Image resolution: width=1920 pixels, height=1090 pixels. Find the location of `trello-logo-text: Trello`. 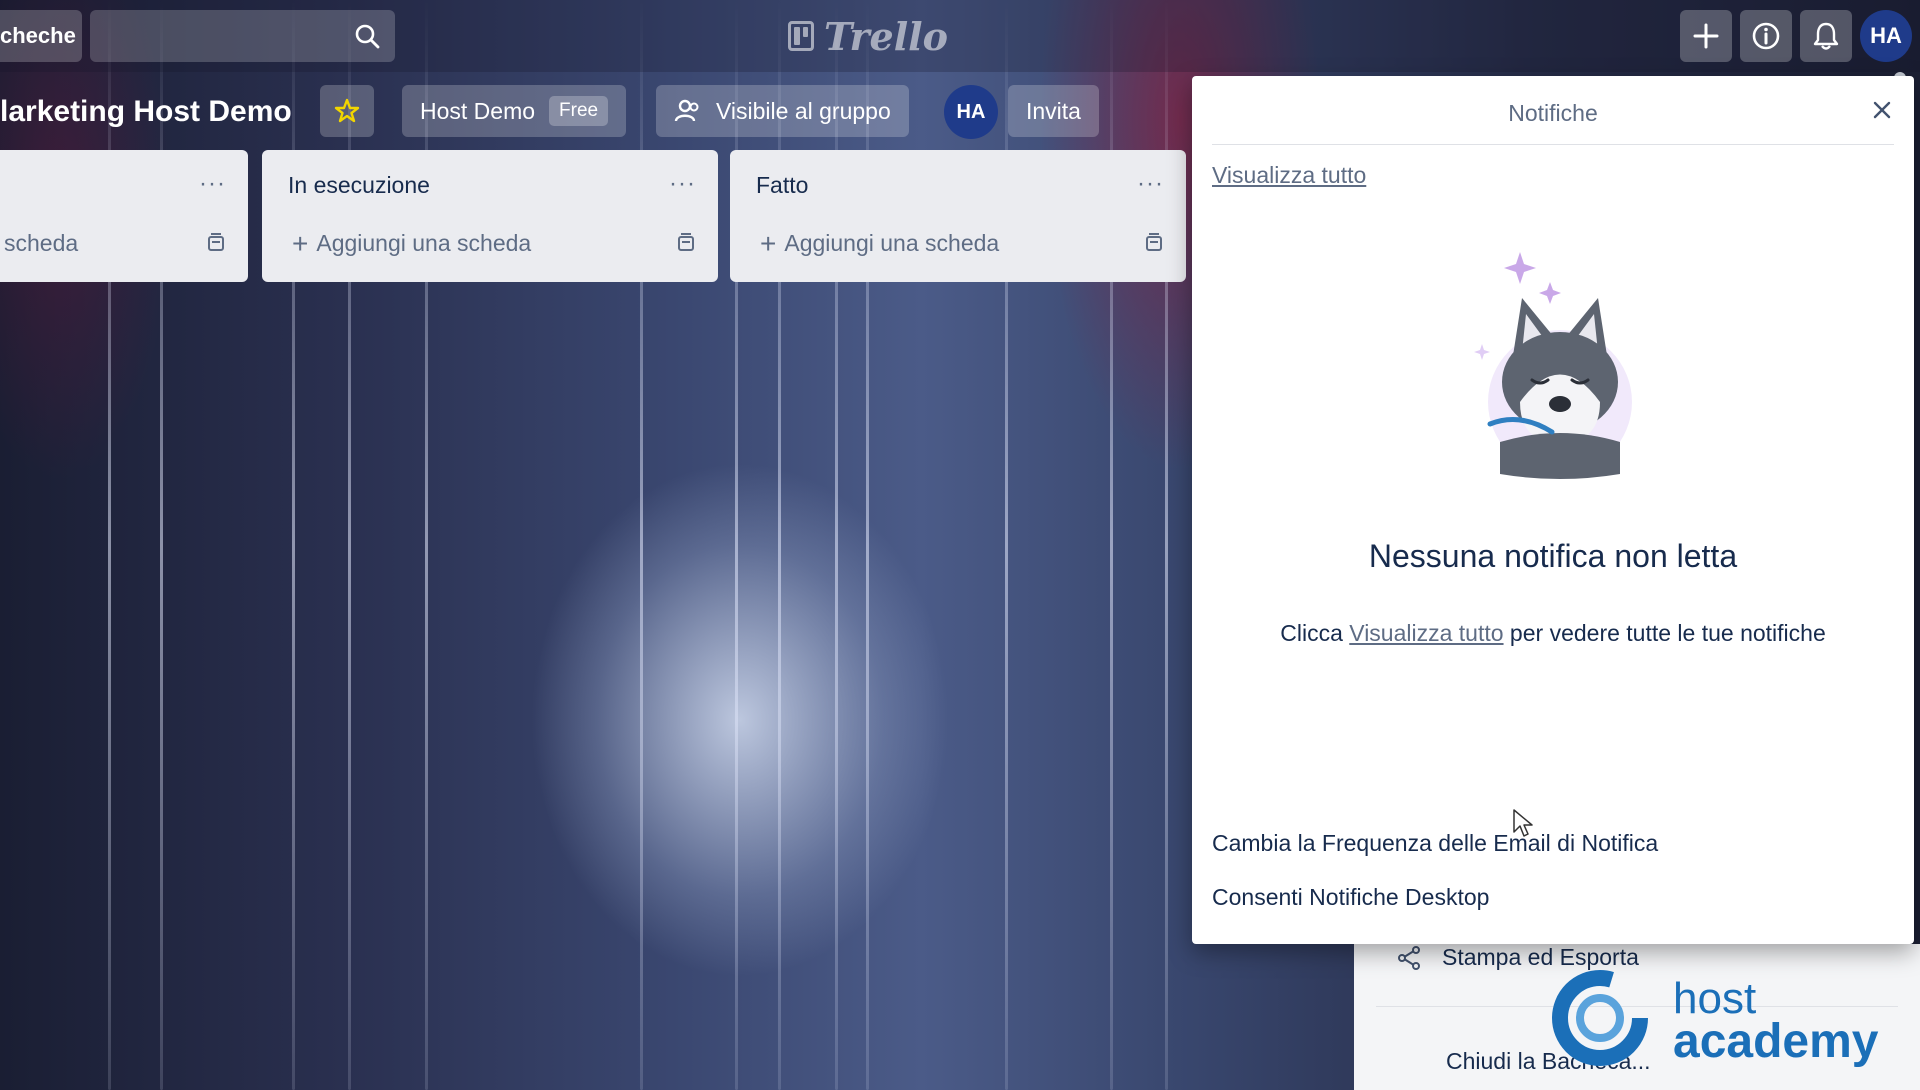

trello-logo-text: Trello is located at coordinates (886, 36).